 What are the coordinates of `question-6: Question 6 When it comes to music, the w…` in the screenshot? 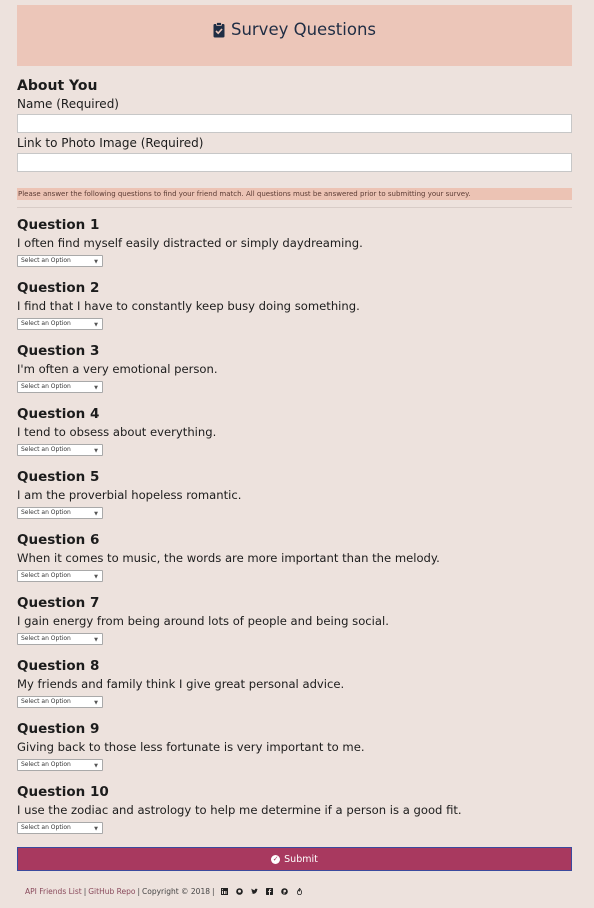 It's located at (294, 563).